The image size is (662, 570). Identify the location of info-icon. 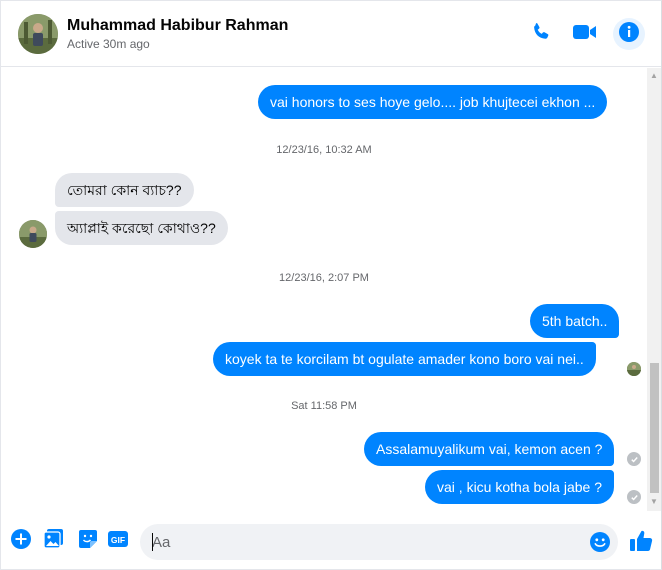
(629, 34).